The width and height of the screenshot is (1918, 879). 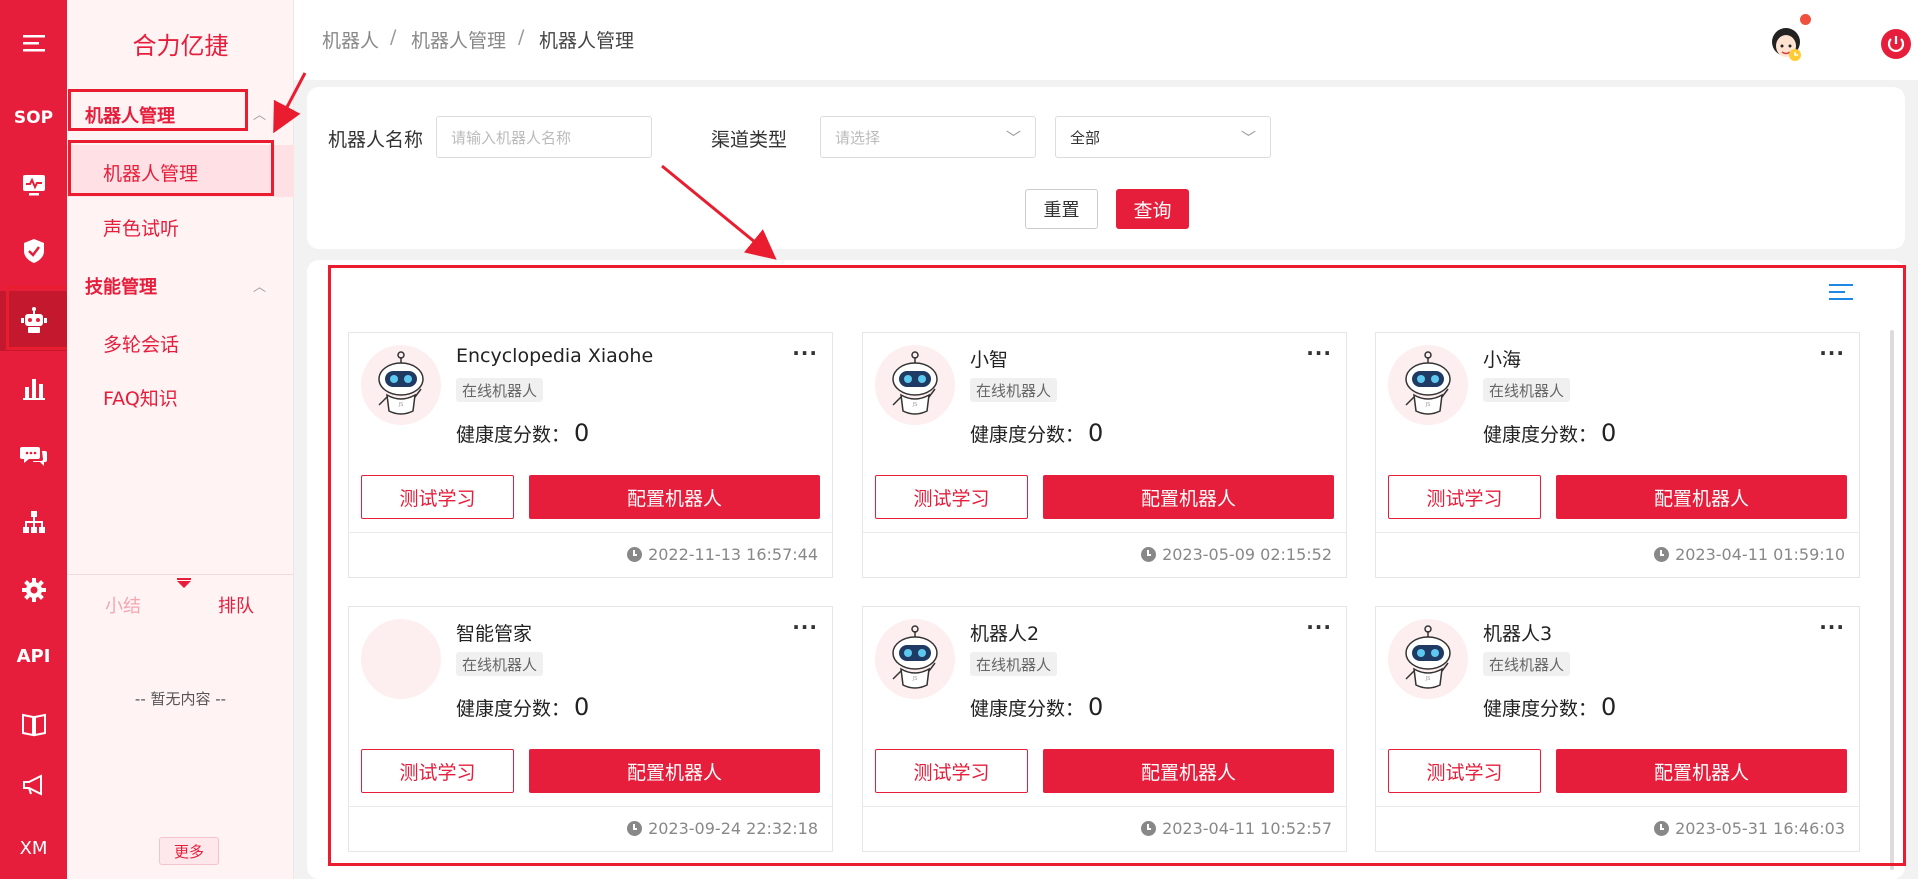 I want to click on timestamp-text: 2023-04-11 10:52:57, so click(x=1247, y=828).